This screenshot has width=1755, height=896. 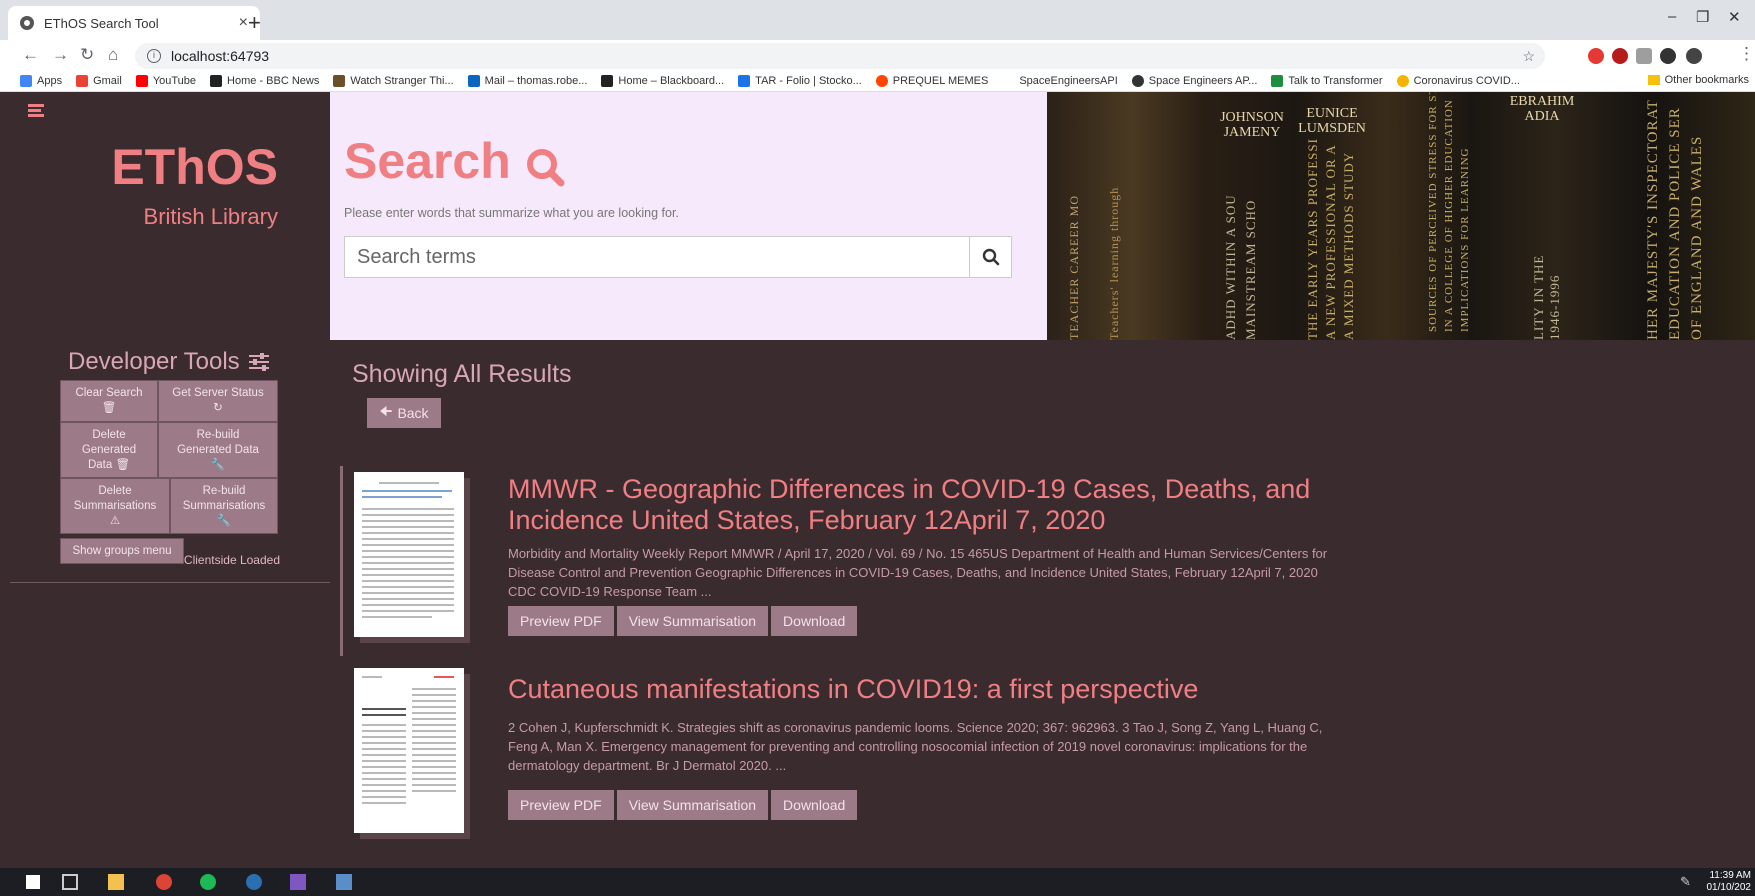 I want to click on refresh-icon: ↻, so click(x=218, y=408).